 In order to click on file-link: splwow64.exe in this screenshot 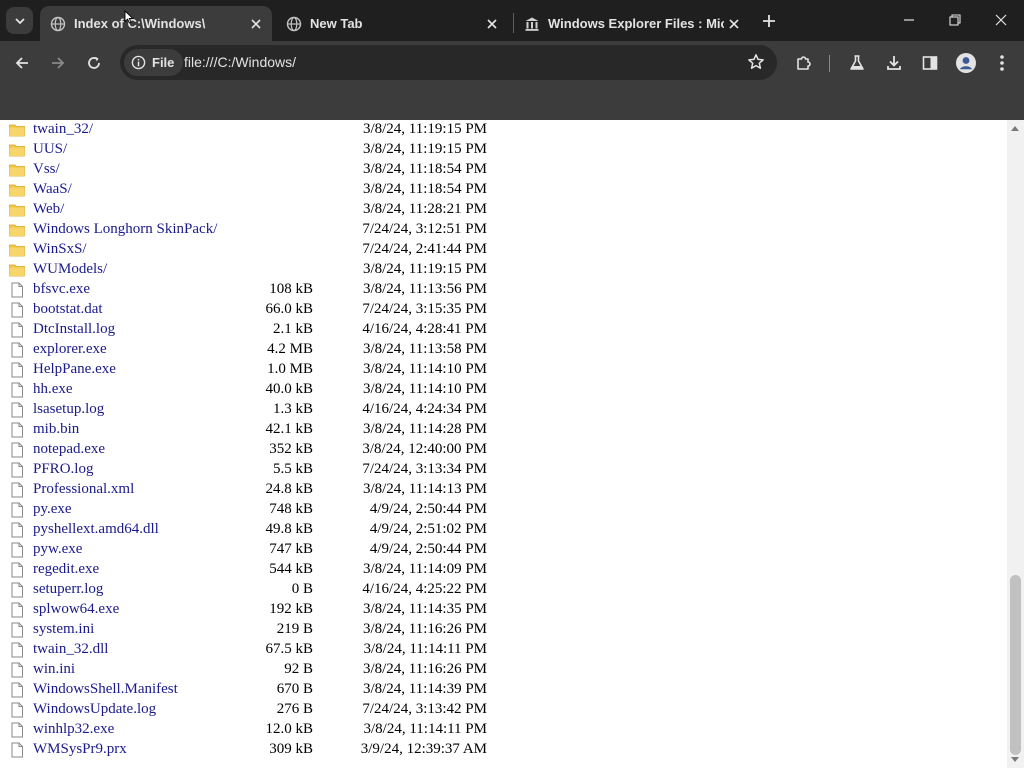, I will do `click(76, 609)`.